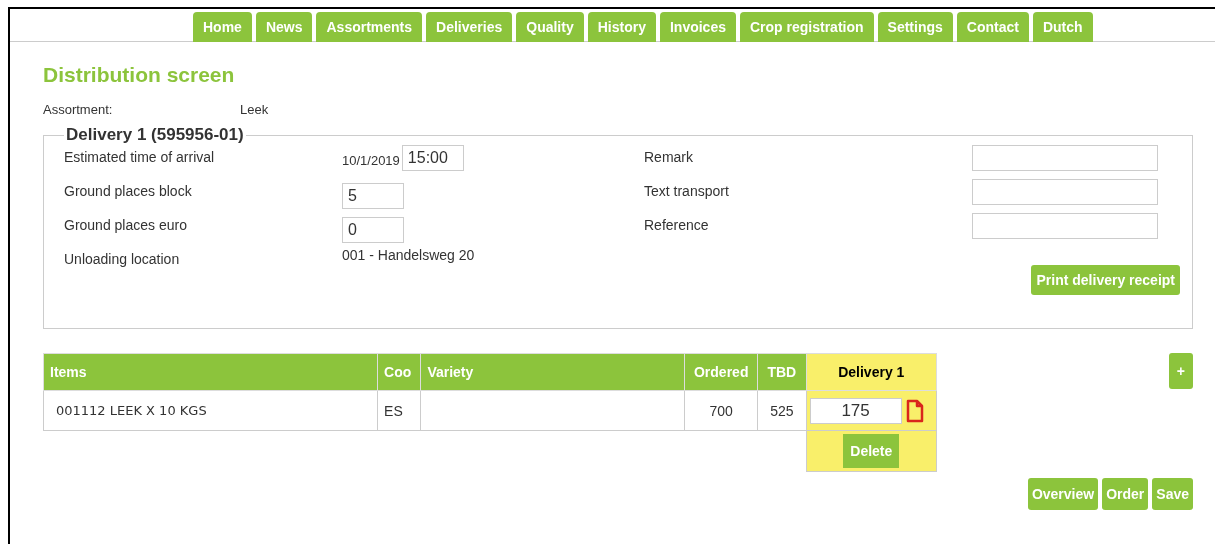 The height and width of the screenshot is (544, 1215). I want to click on table-cell: 525, so click(782, 410).